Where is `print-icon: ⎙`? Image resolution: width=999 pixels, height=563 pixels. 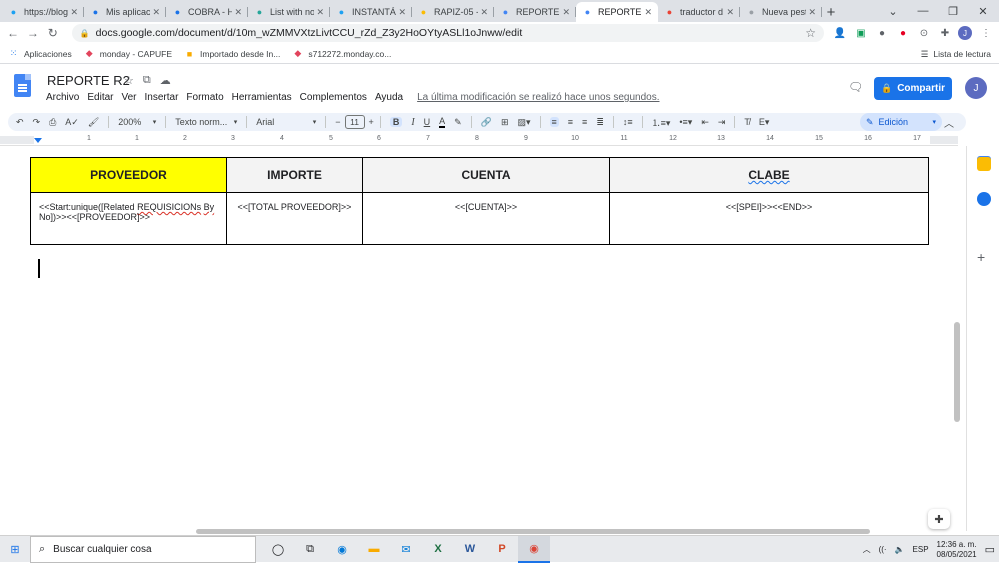 print-icon: ⎙ is located at coordinates (52, 122).